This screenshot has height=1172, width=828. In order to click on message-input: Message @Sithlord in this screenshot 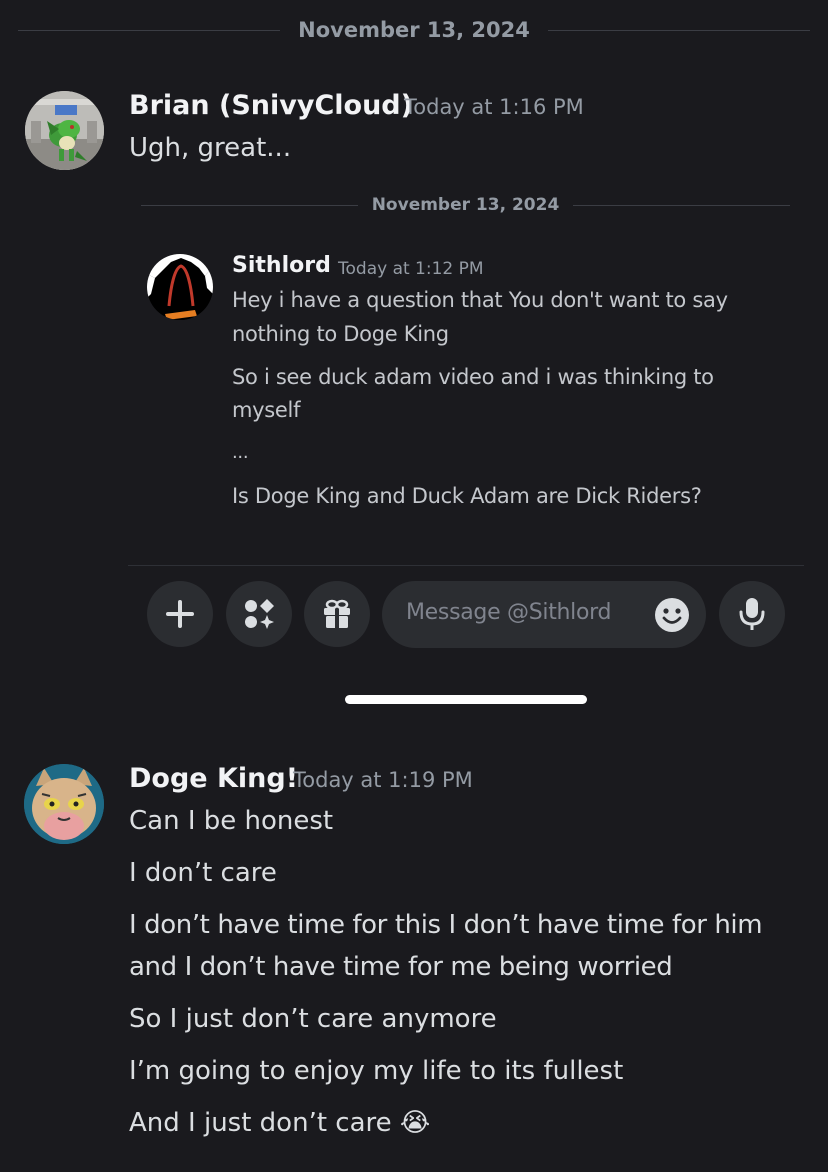, I will do `click(544, 614)`.